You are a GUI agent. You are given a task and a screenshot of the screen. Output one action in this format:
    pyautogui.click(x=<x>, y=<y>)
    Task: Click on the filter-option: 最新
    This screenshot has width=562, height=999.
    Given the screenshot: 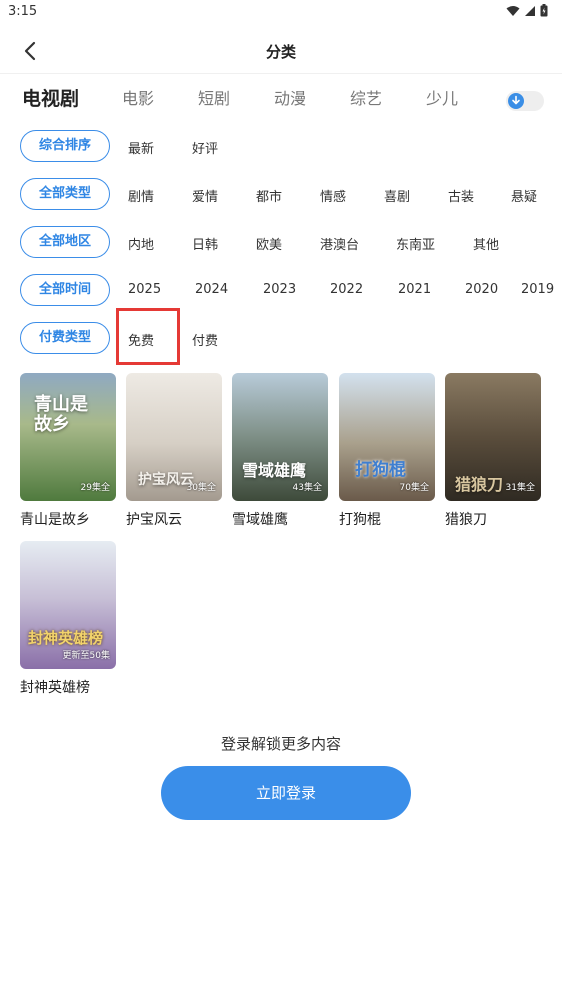 What is the action you would take?
    pyautogui.click(x=141, y=147)
    